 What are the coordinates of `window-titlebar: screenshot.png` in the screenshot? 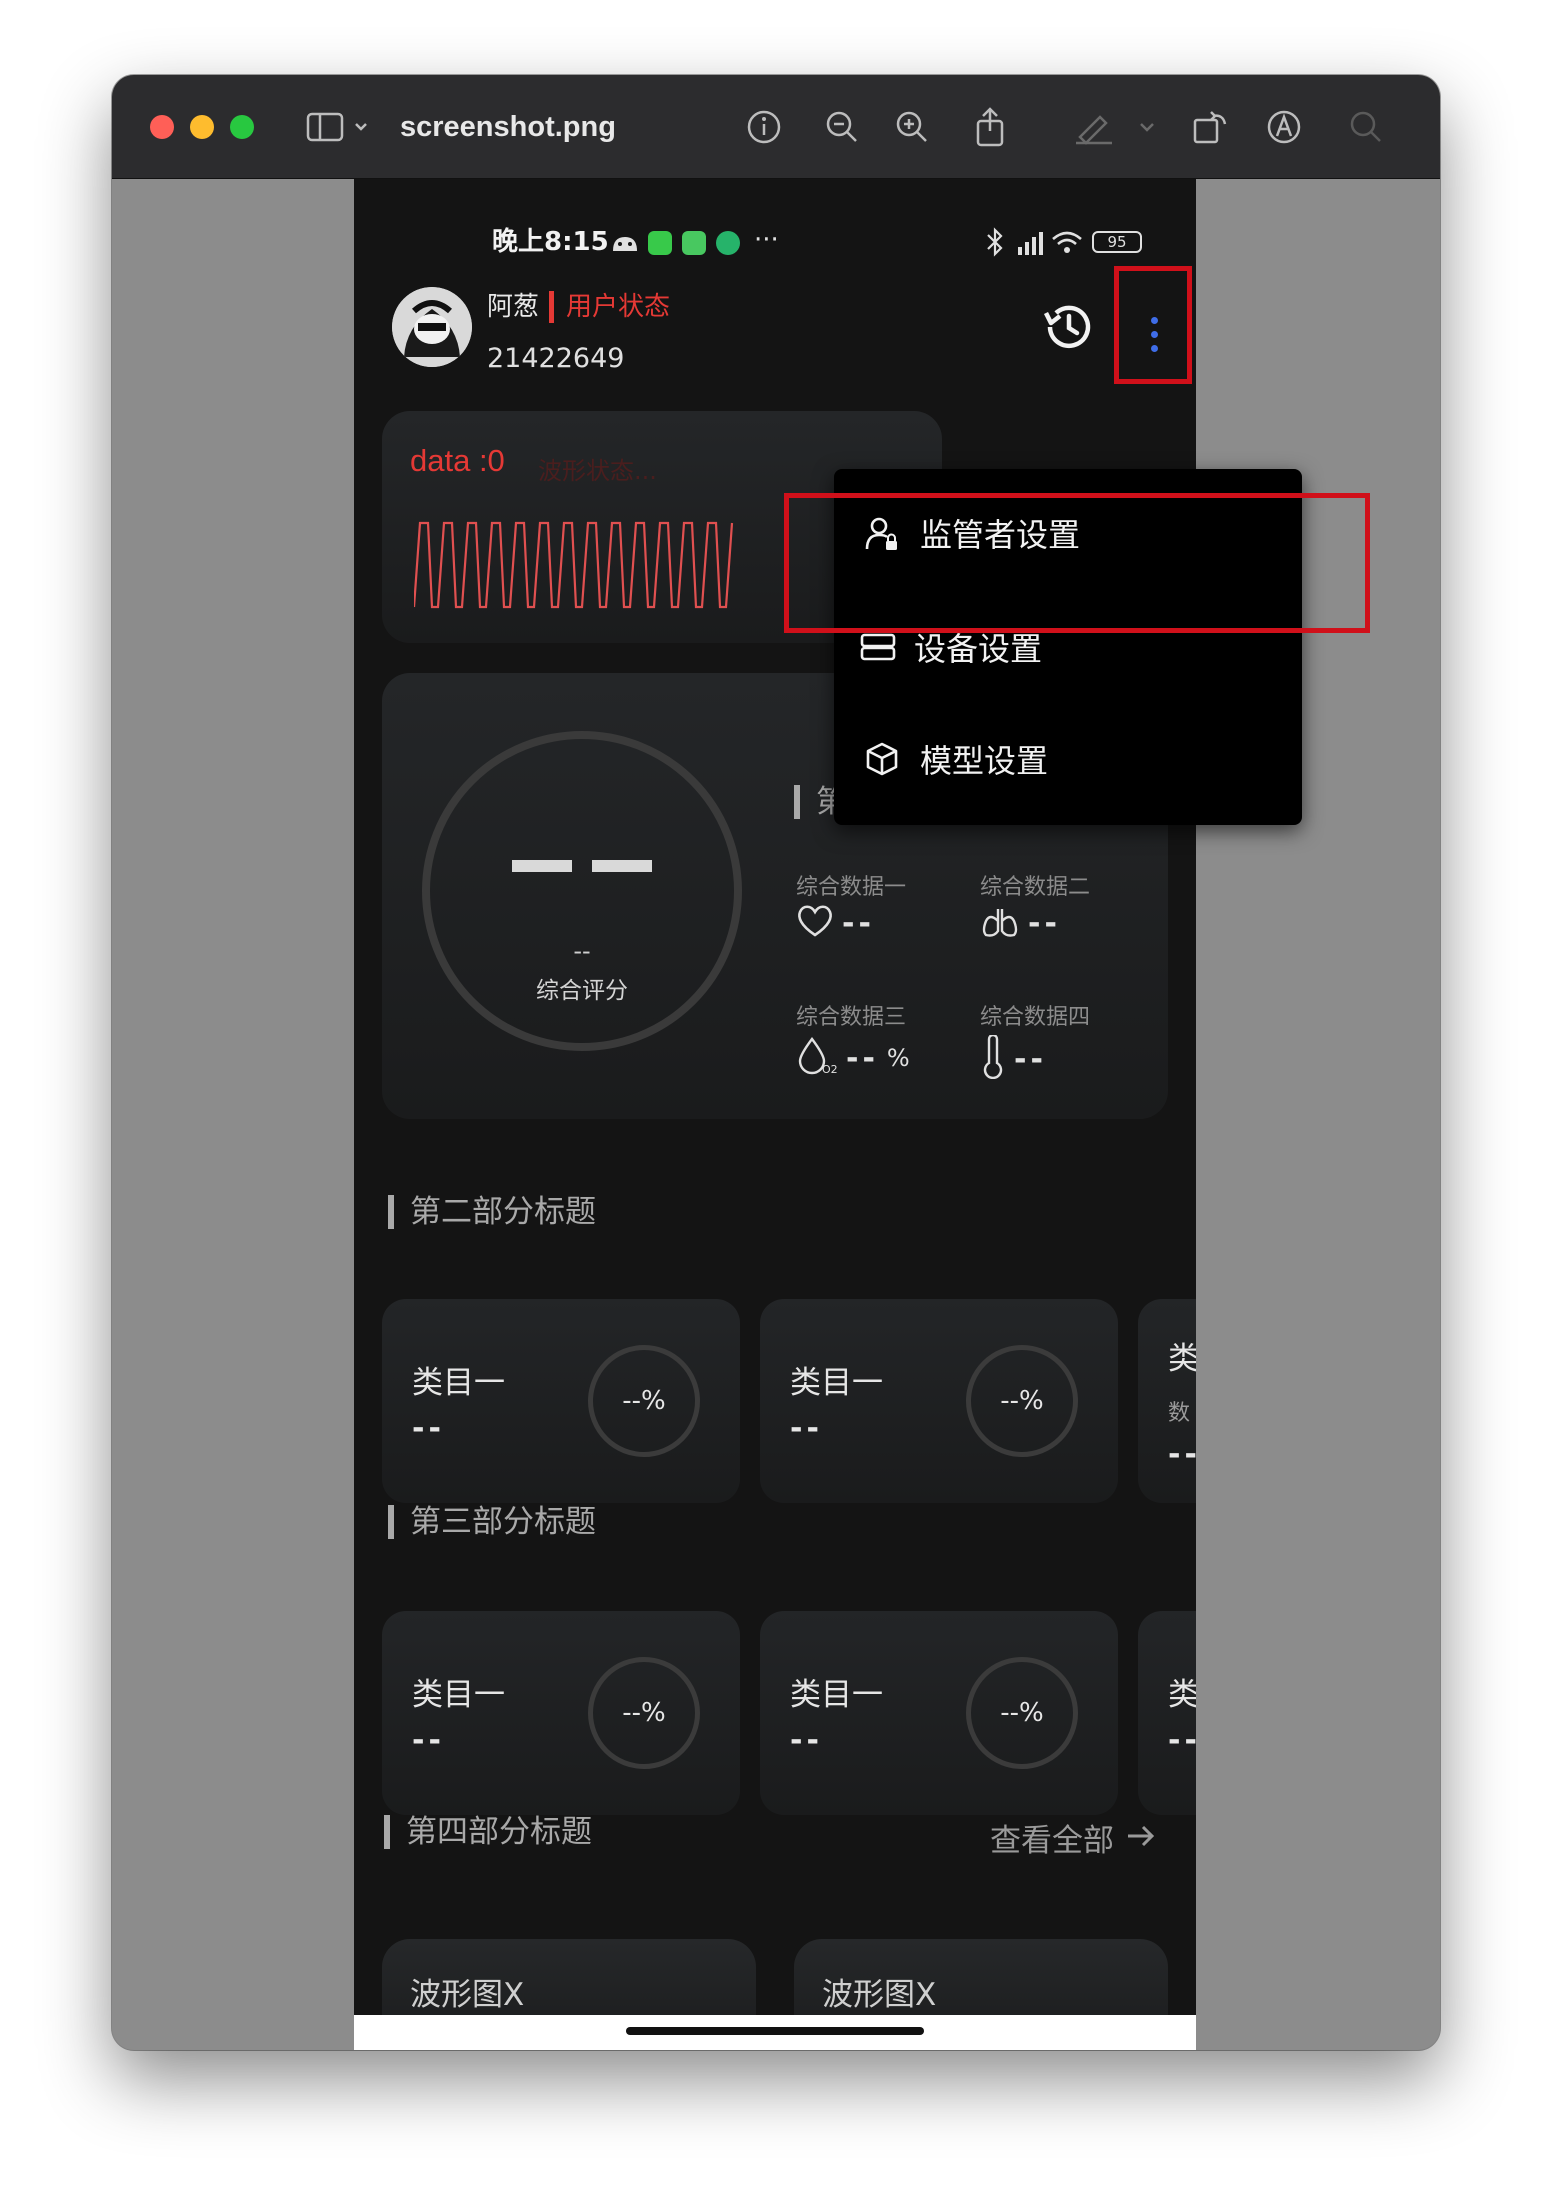 It's located at (776, 127).